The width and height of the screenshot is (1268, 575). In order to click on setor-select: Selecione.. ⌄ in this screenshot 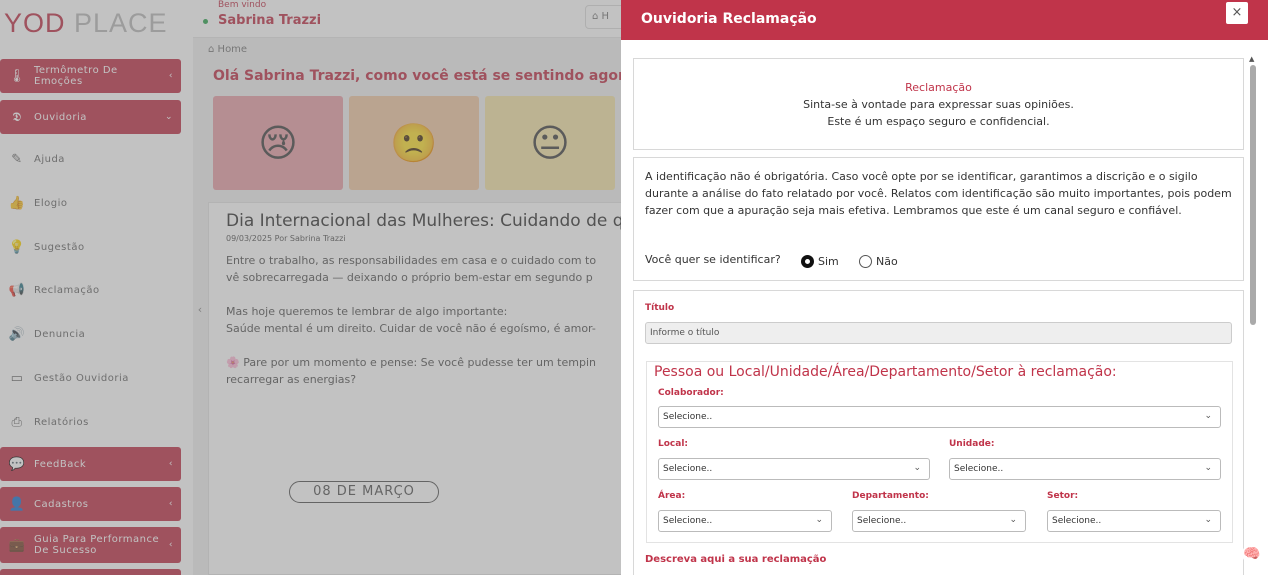, I will do `click(1134, 521)`.